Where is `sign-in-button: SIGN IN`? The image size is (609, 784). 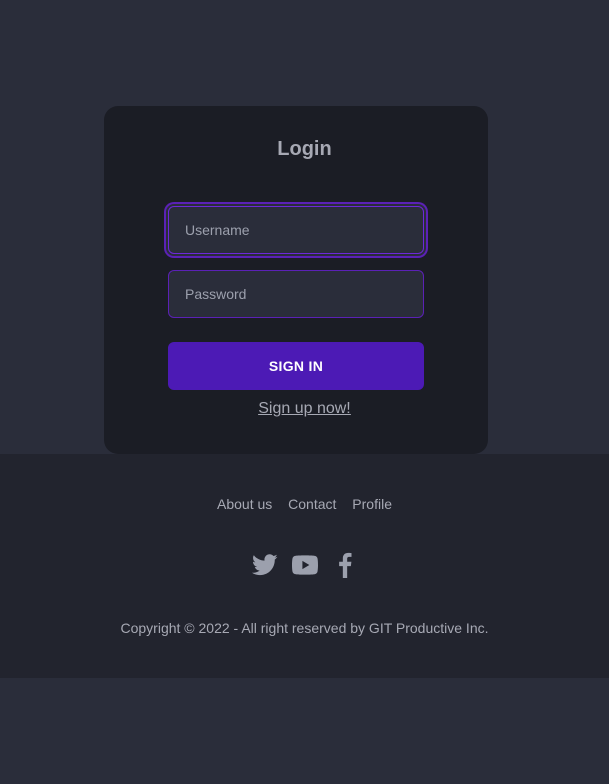 sign-in-button: SIGN IN is located at coordinates (296, 366).